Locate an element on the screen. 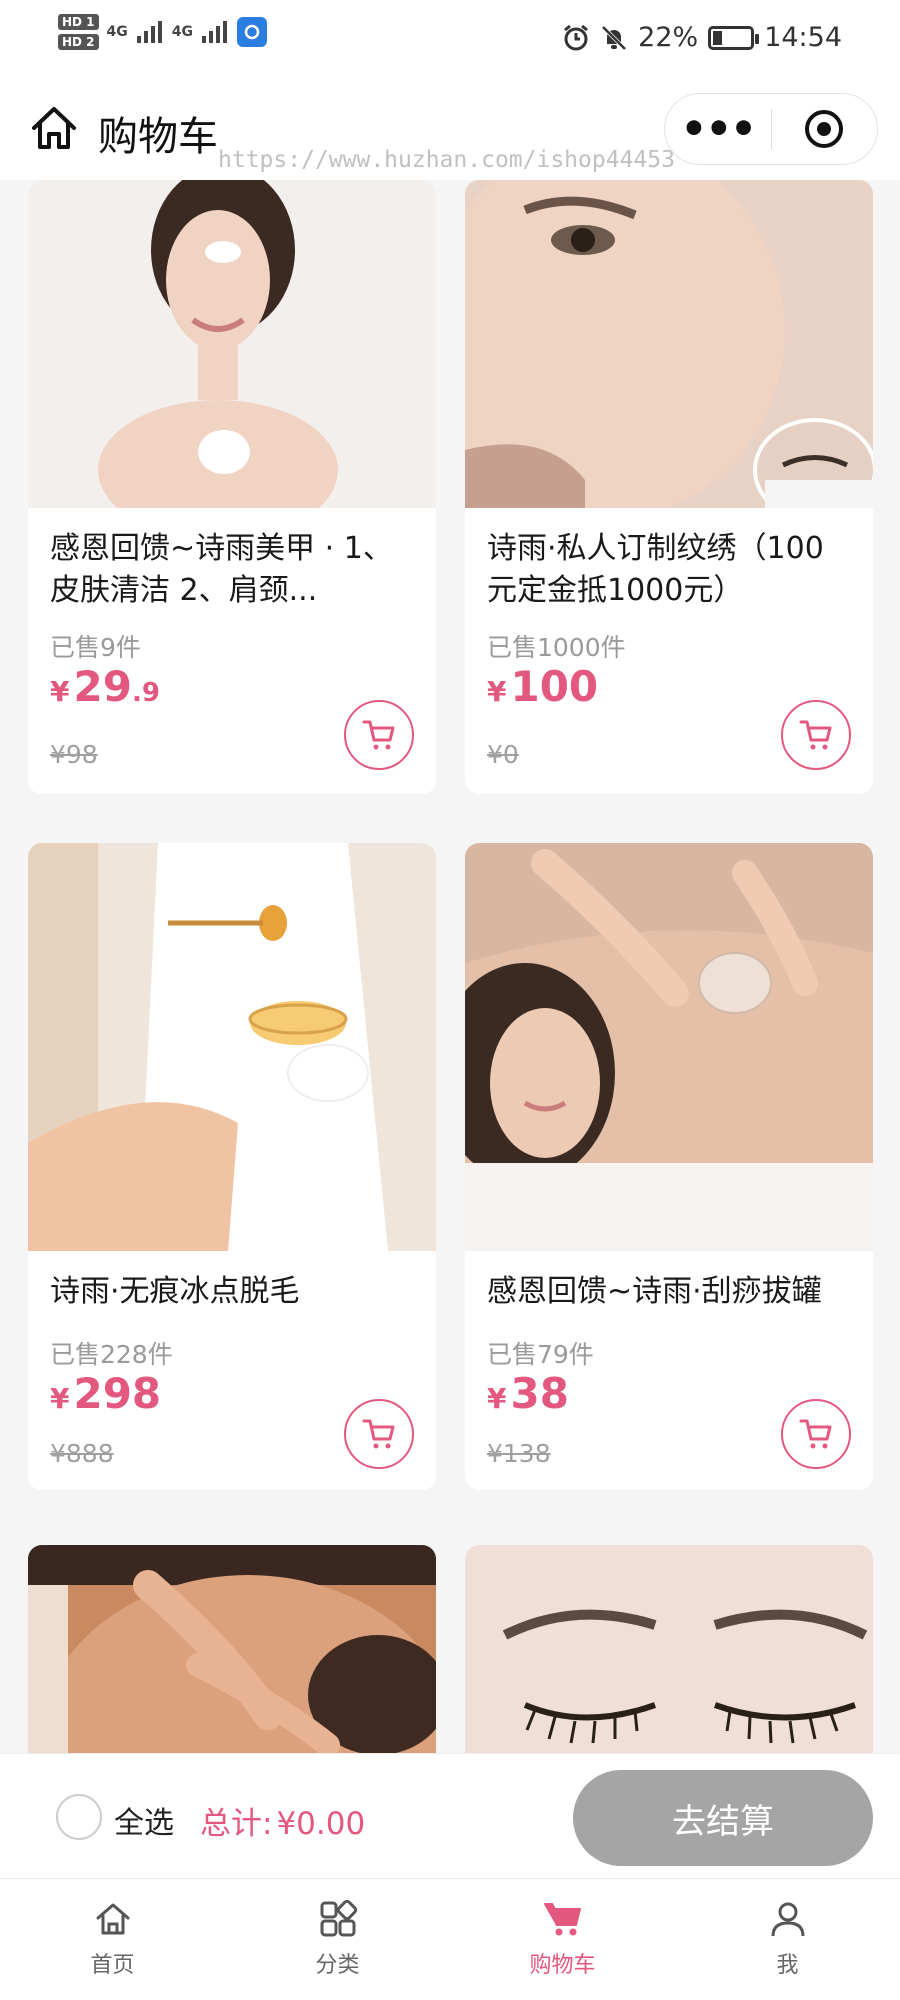 Image resolution: width=900 pixels, height=2000 pixels. product-price: ¥ 29 .9 is located at coordinates (105, 686).